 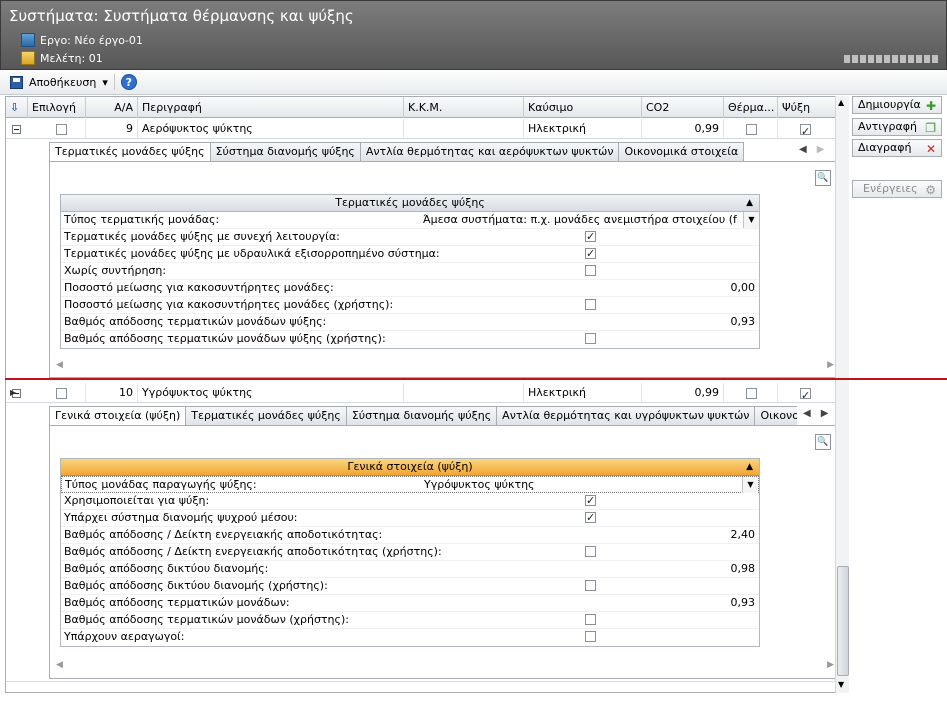 I want to click on delete-button: Διαγραφή ✕, so click(x=897, y=148).